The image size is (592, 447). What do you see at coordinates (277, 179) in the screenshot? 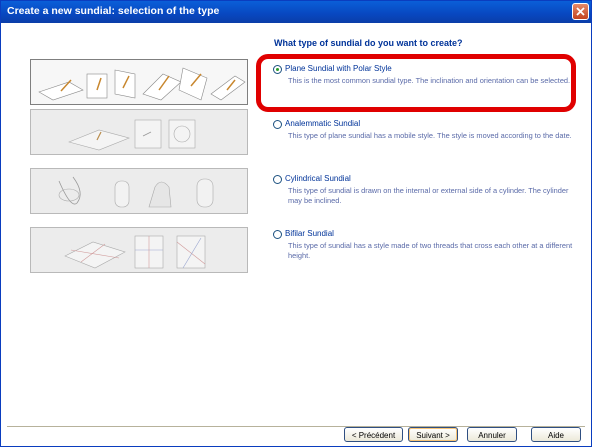
I see `radio-cylindrical-sundial` at bounding box center [277, 179].